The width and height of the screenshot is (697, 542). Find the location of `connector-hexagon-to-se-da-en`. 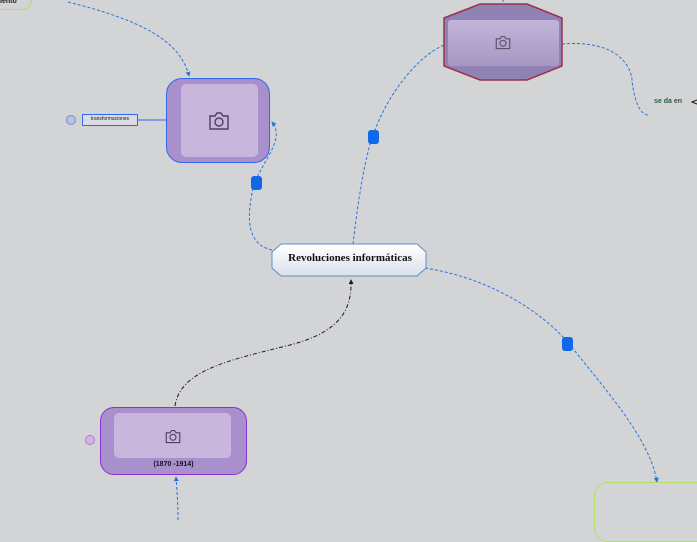

connector-hexagon-to-se-da-en is located at coordinates (605, 79).